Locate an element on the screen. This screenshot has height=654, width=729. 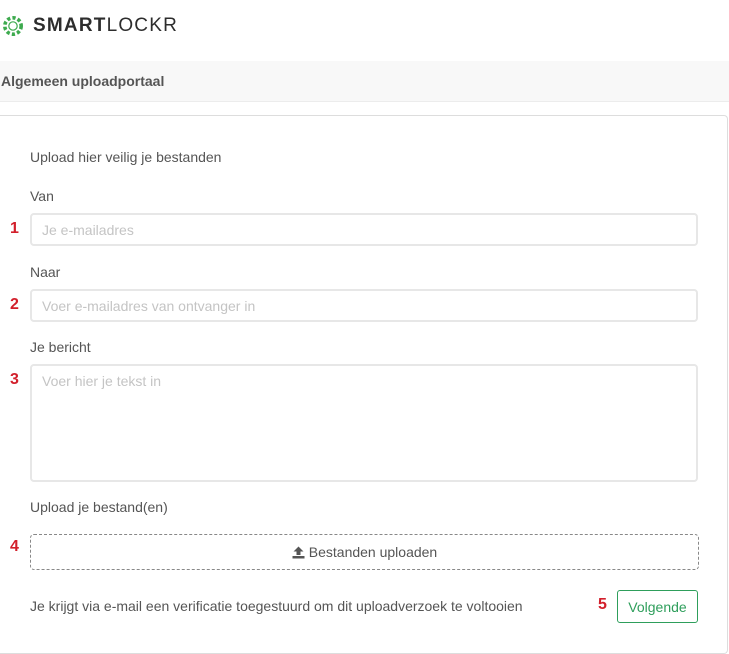
form-intro: Upload hier veilig je bestanden is located at coordinates (126, 157).